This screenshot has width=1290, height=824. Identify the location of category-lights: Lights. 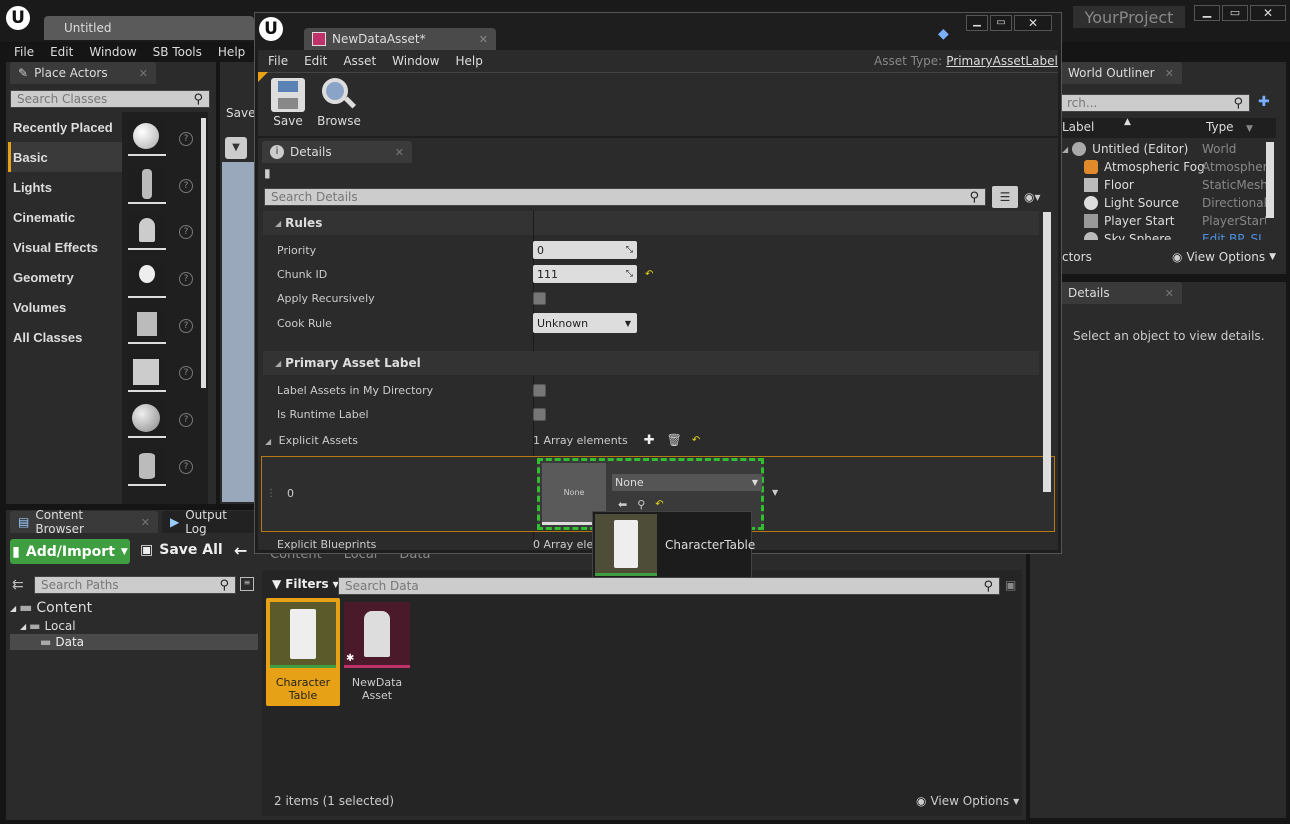
(65, 187).